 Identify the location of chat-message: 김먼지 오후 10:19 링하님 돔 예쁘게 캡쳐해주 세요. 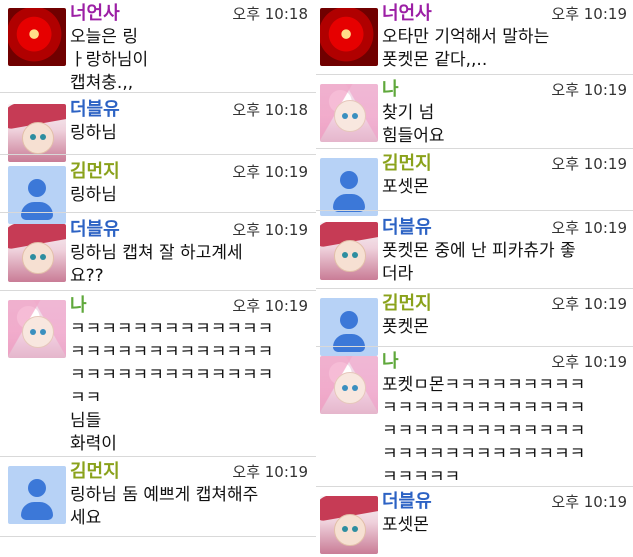
(158, 497).